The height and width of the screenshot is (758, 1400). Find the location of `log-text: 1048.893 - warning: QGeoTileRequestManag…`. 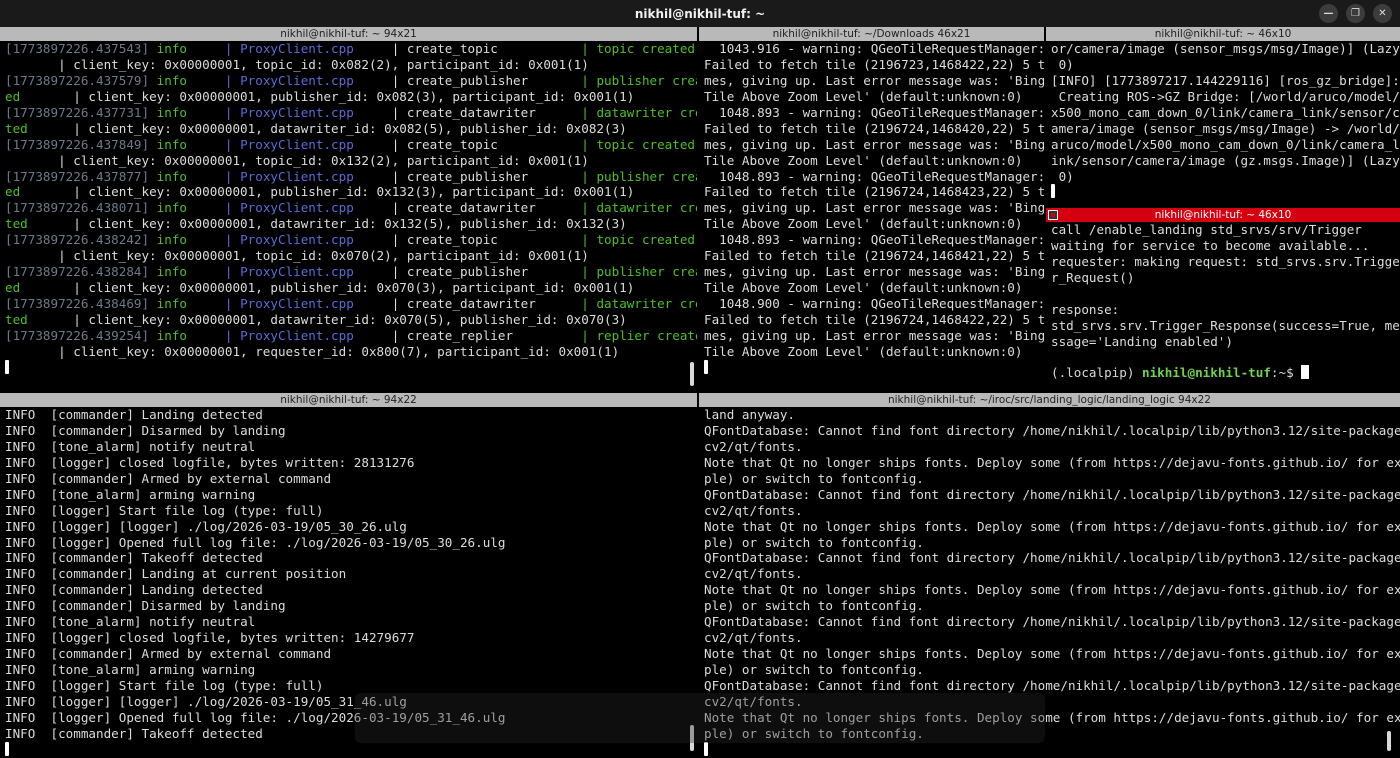

log-text: 1048.893 - warning: QGeoTileRequestManag… is located at coordinates (874, 112).